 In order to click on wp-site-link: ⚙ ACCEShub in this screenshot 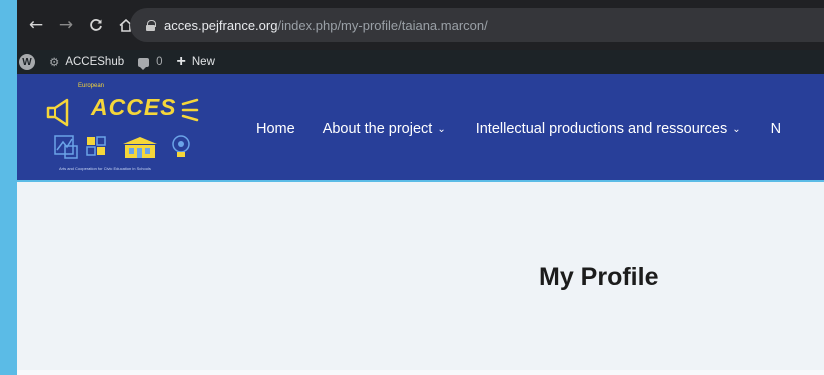, I will do `click(86, 62)`.